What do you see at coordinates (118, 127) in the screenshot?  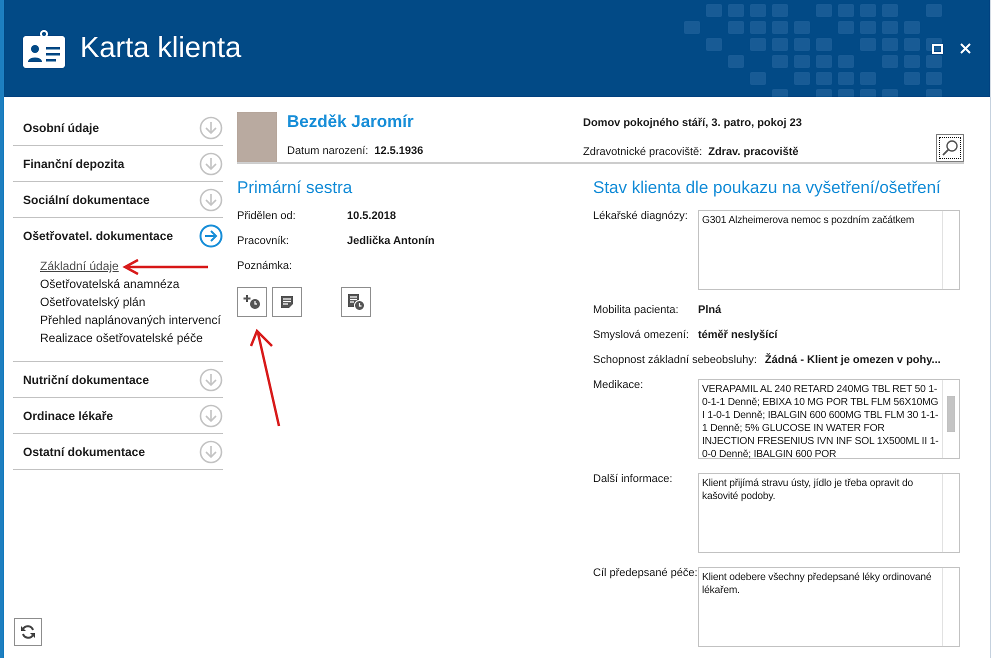 I see `sidebar-section: Osobní údaje` at bounding box center [118, 127].